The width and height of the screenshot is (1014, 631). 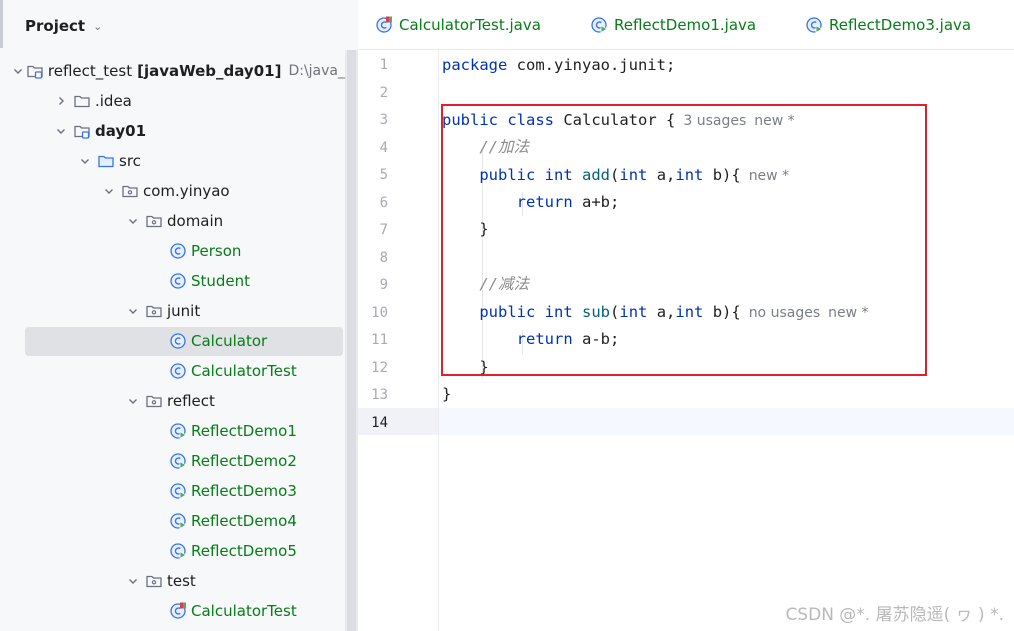 What do you see at coordinates (383, 65) in the screenshot?
I see `line-number: 1` at bounding box center [383, 65].